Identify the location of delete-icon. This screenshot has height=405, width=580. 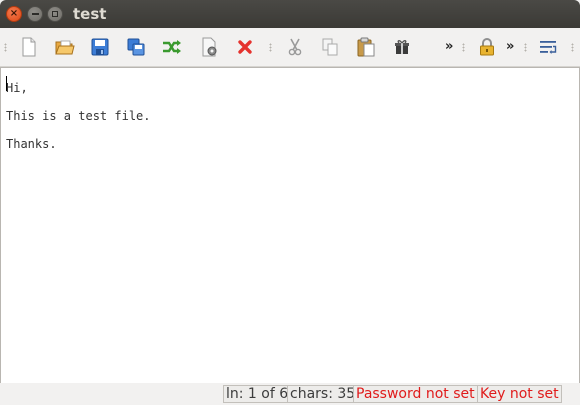
(245, 47).